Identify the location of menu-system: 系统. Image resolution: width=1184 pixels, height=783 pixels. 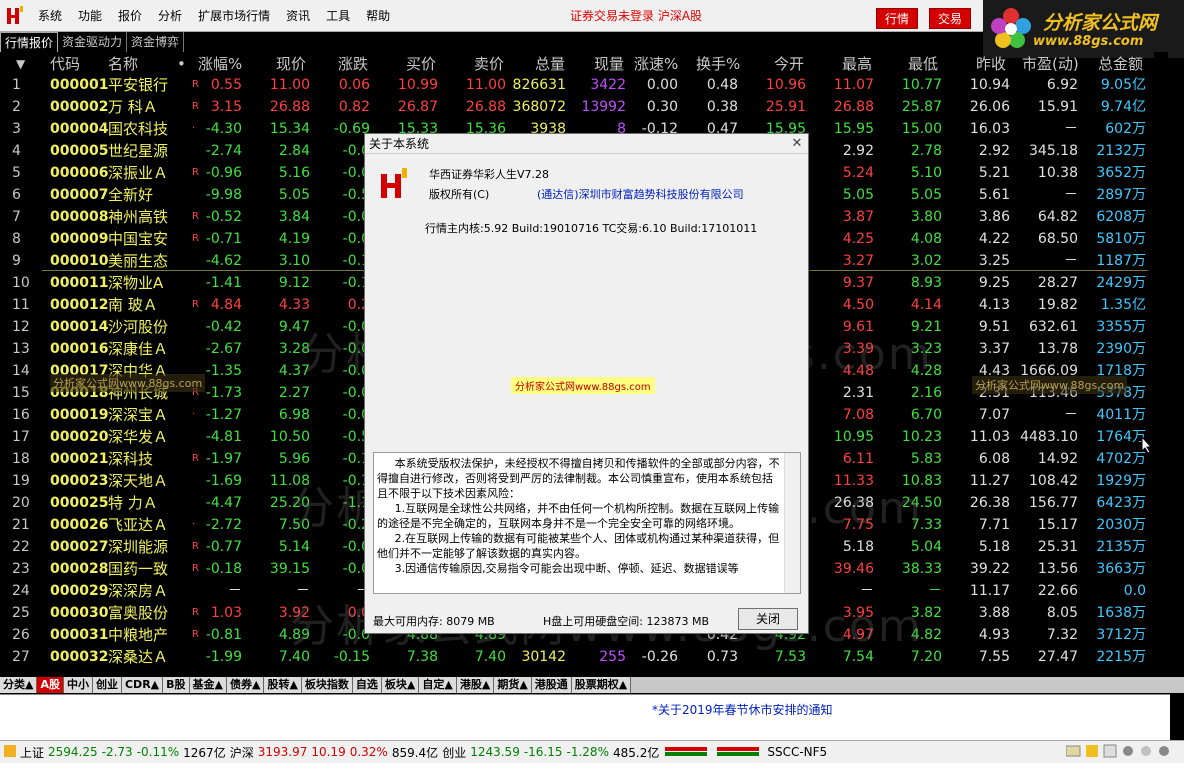
(50, 16).